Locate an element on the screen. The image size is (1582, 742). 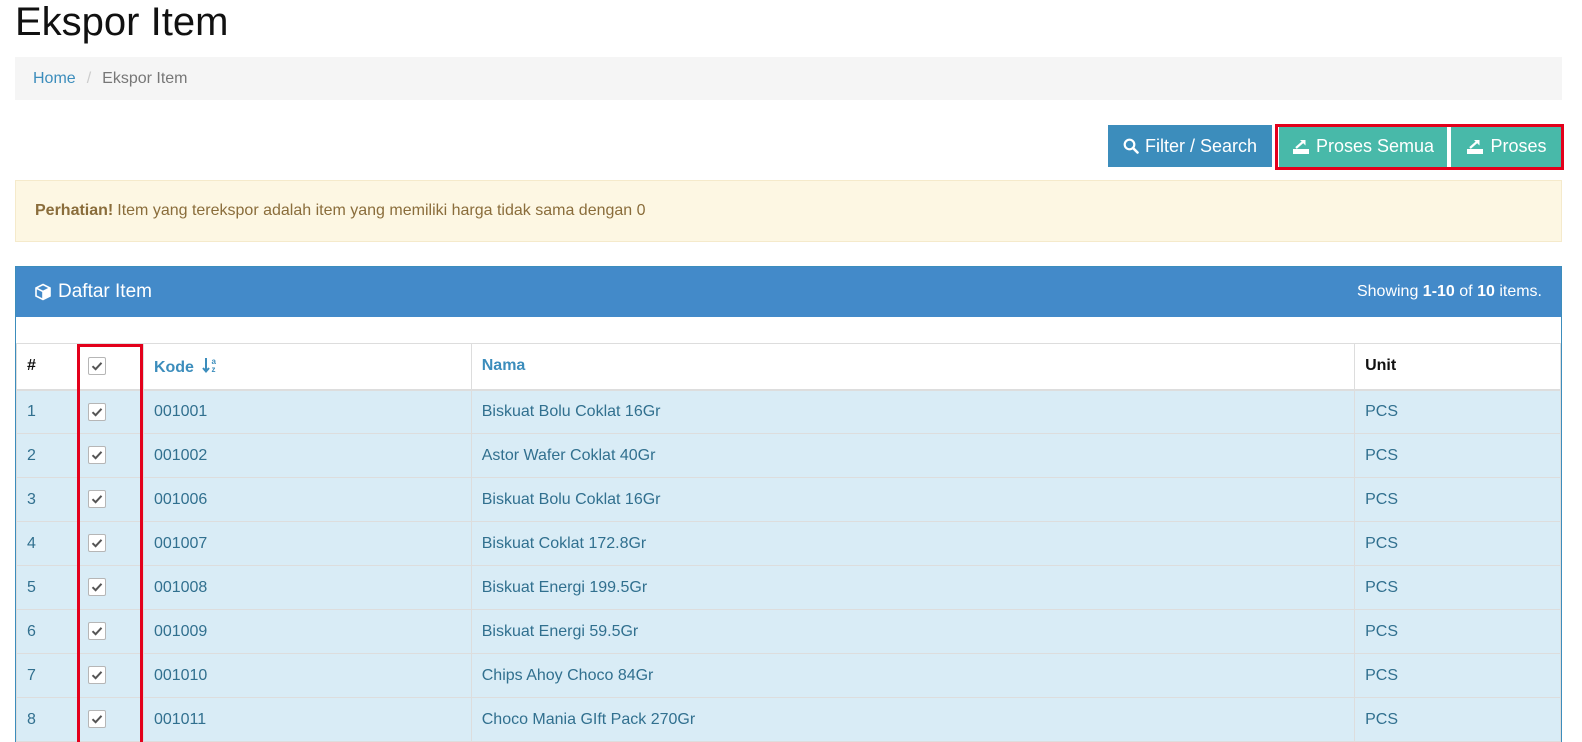
sort-alpha-icon: a z is located at coordinates (209, 365).